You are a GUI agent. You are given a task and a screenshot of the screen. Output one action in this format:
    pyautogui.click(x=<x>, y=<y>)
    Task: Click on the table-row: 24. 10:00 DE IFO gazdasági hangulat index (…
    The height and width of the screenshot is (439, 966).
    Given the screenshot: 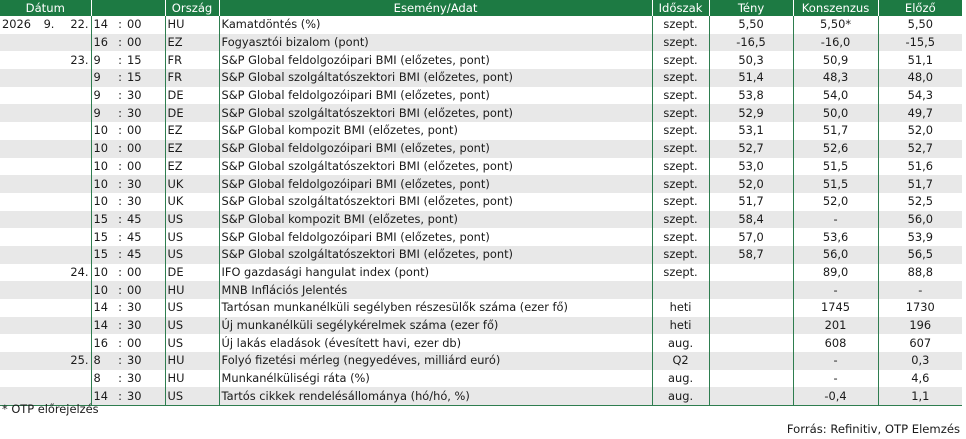 What is the action you would take?
    pyautogui.click(x=481, y=272)
    